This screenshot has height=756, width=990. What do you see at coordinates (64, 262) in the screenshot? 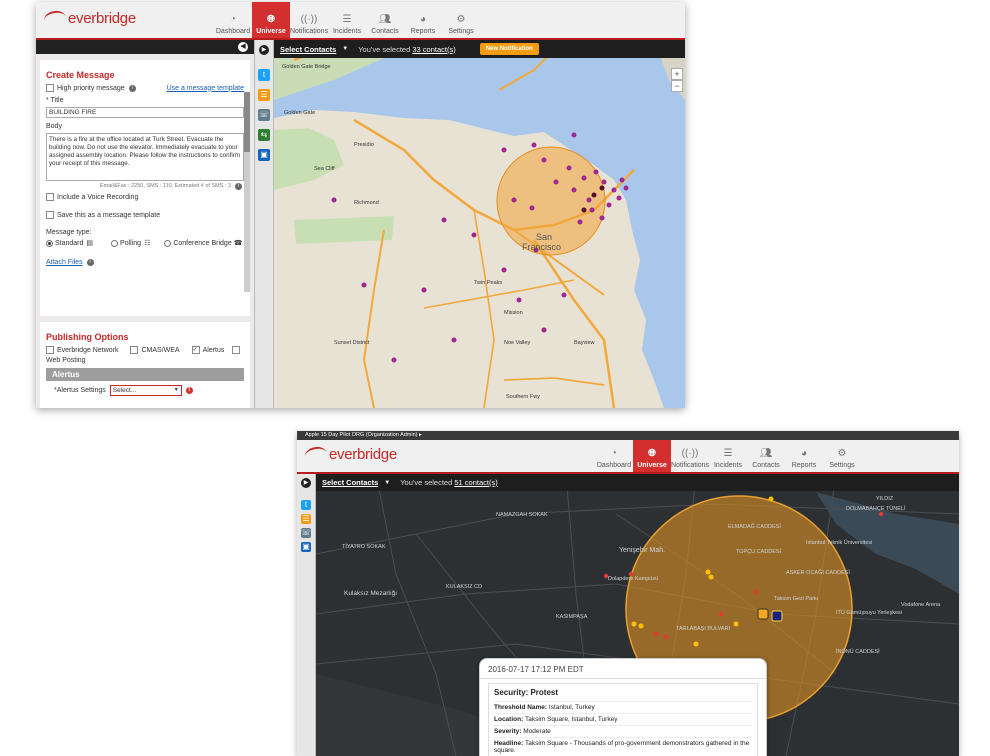
I see `attach-files-link: Attach Files` at bounding box center [64, 262].